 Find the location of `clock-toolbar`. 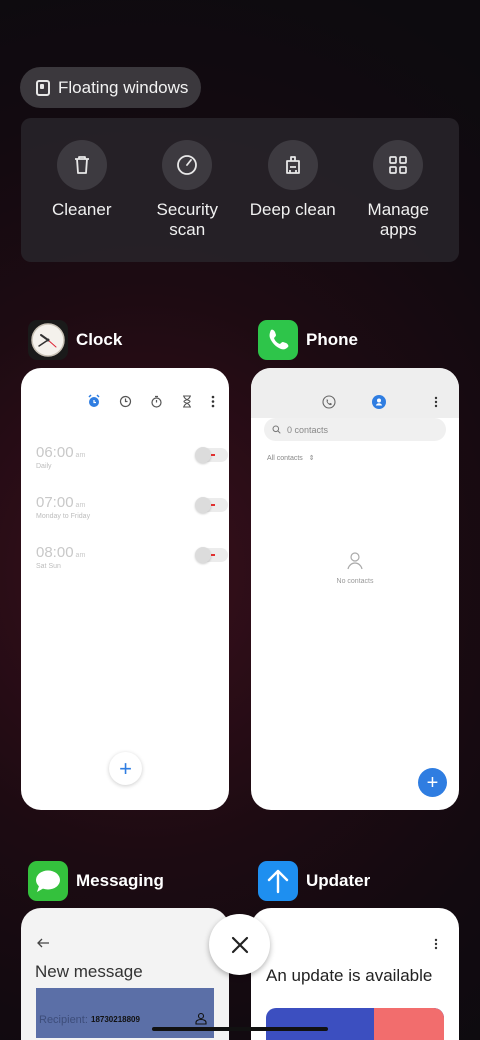

clock-toolbar is located at coordinates (151, 401).